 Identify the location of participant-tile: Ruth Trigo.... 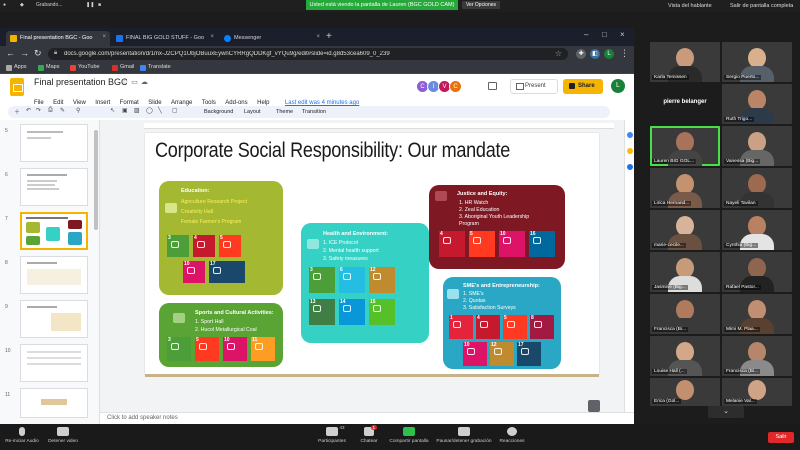
(757, 104).